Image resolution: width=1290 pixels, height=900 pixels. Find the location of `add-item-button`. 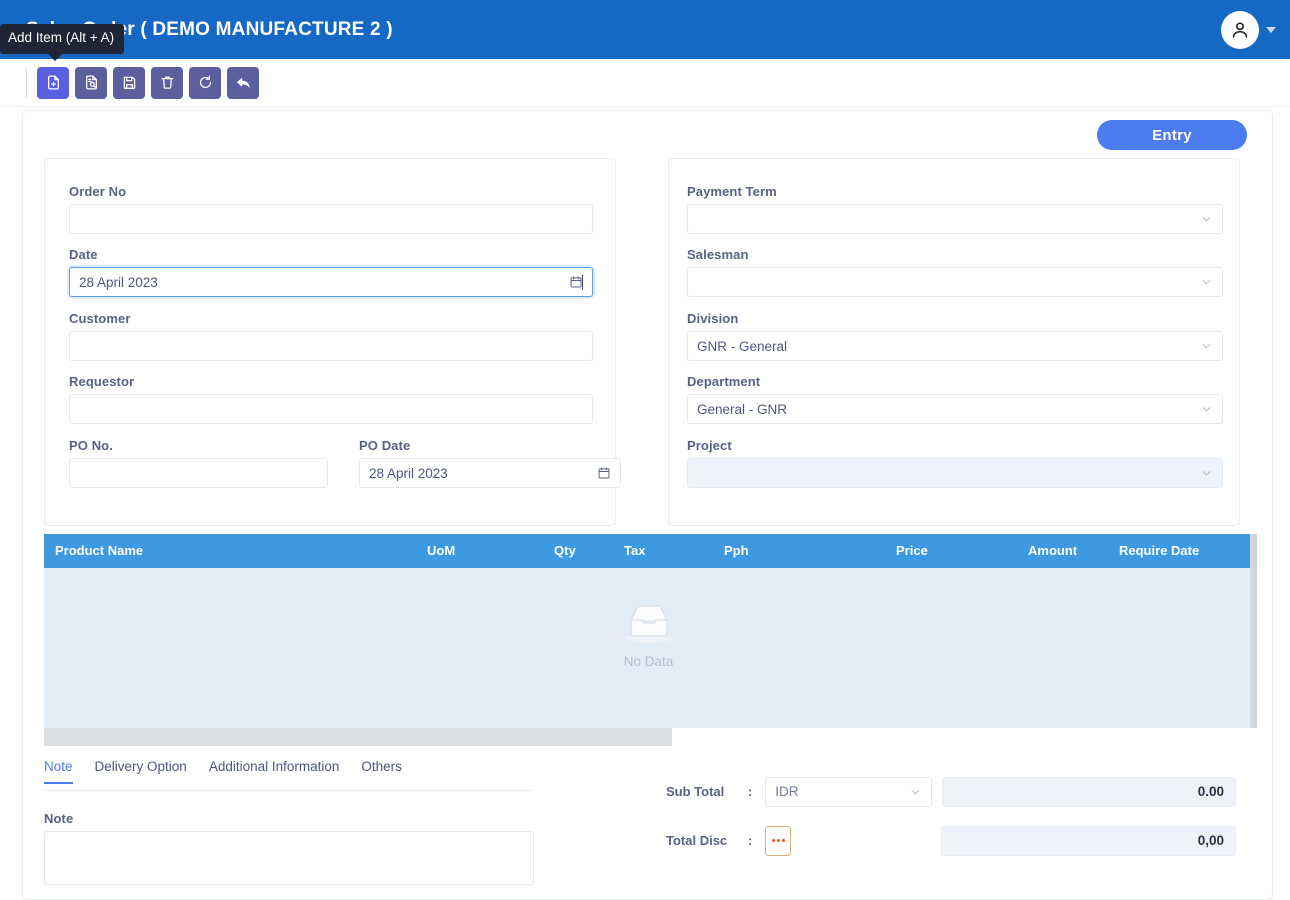

add-item-button is located at coordinates (53, 82).